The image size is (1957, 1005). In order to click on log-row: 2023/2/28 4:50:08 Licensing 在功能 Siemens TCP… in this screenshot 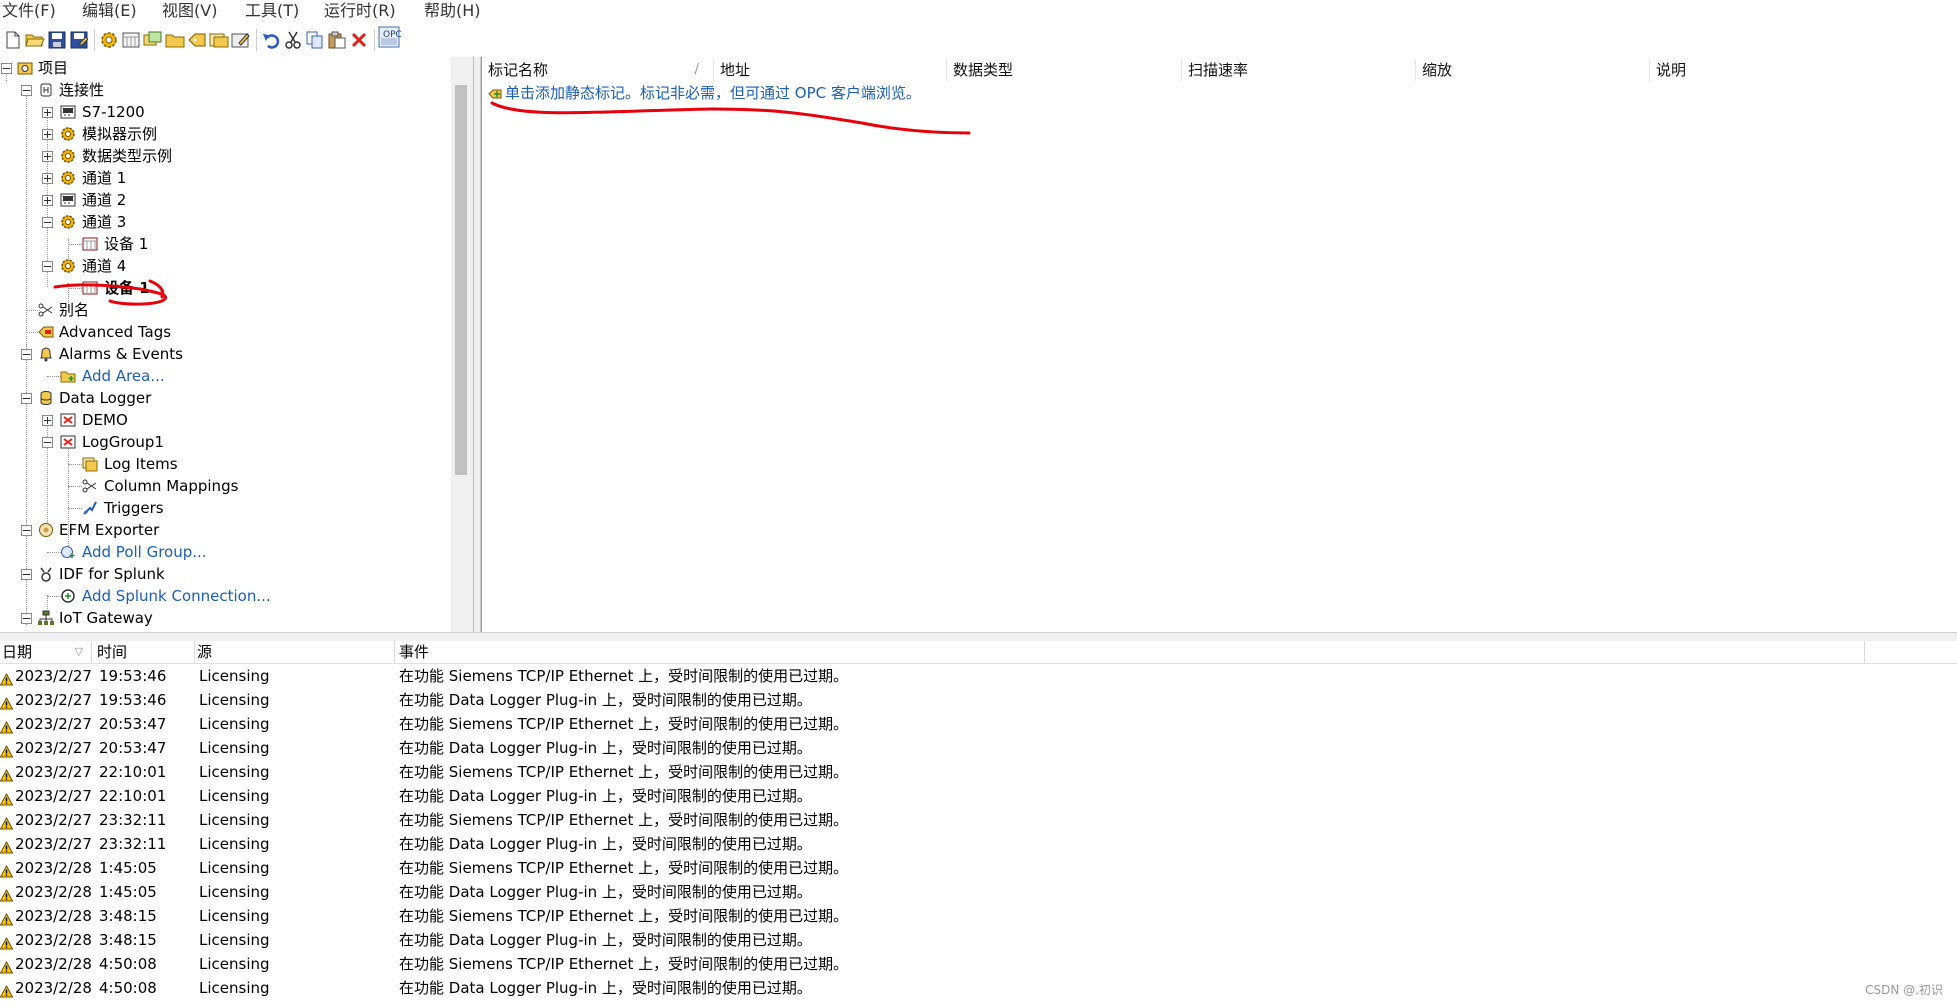, I will do `click(978, 964)`.